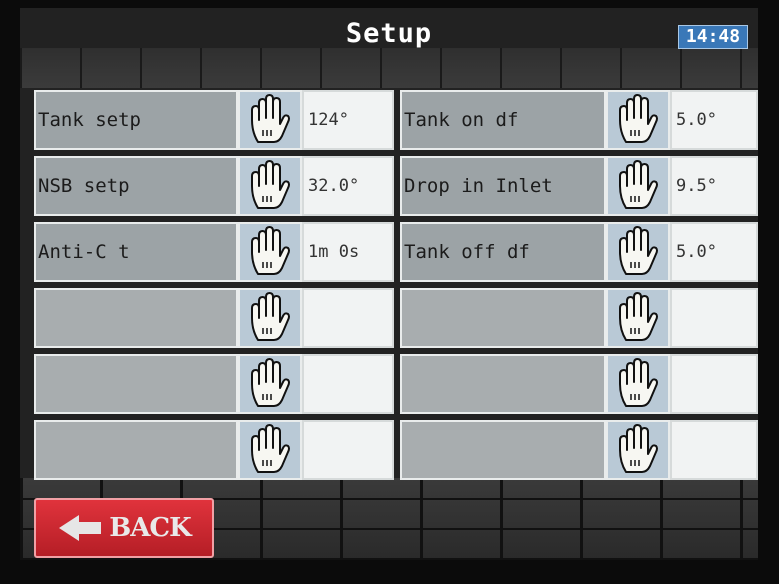 The width and height of the screenshot is (779, 584). I want to click on setpoint-label: Tank setp, so click(136, 120).